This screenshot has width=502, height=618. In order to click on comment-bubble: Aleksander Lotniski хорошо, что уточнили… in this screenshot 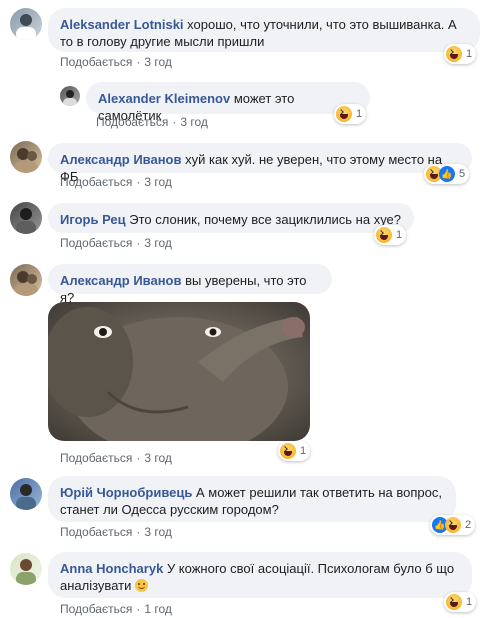, I will do `click(264, 30)`.